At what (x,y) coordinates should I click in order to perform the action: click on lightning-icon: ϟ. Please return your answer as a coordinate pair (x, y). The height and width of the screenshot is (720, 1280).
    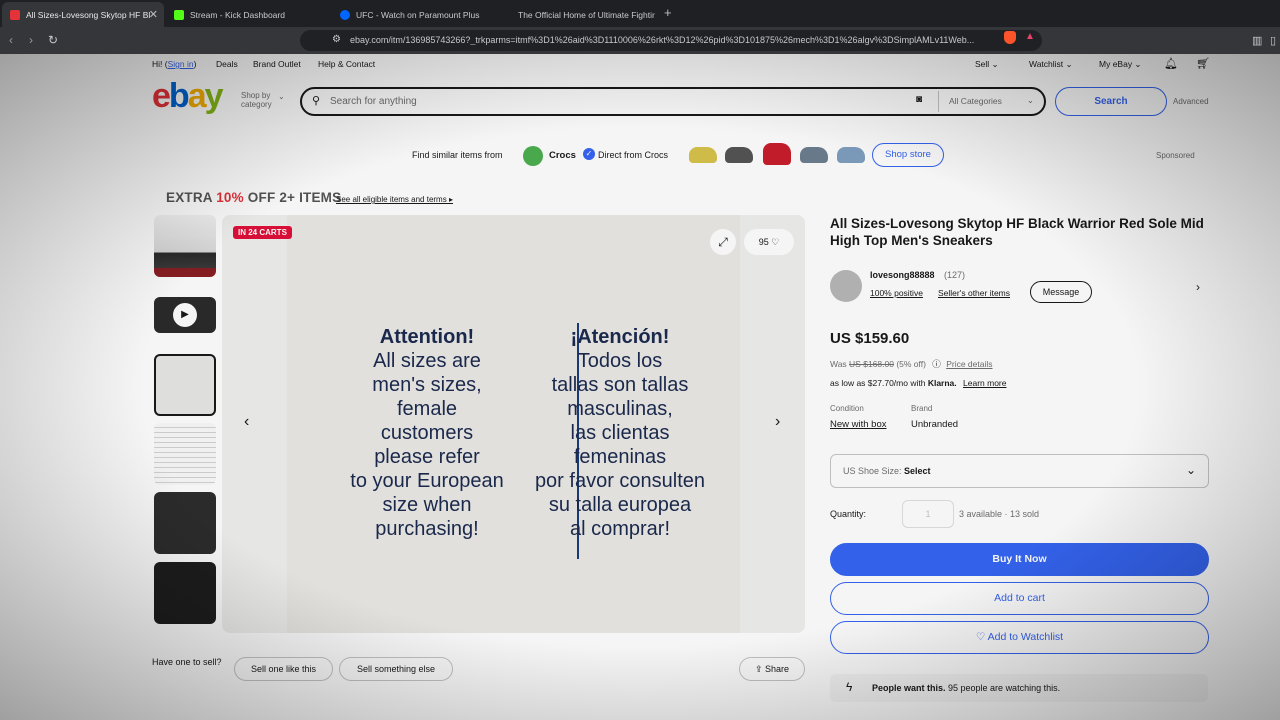
    Looking at the image, I should click on (849, 687).